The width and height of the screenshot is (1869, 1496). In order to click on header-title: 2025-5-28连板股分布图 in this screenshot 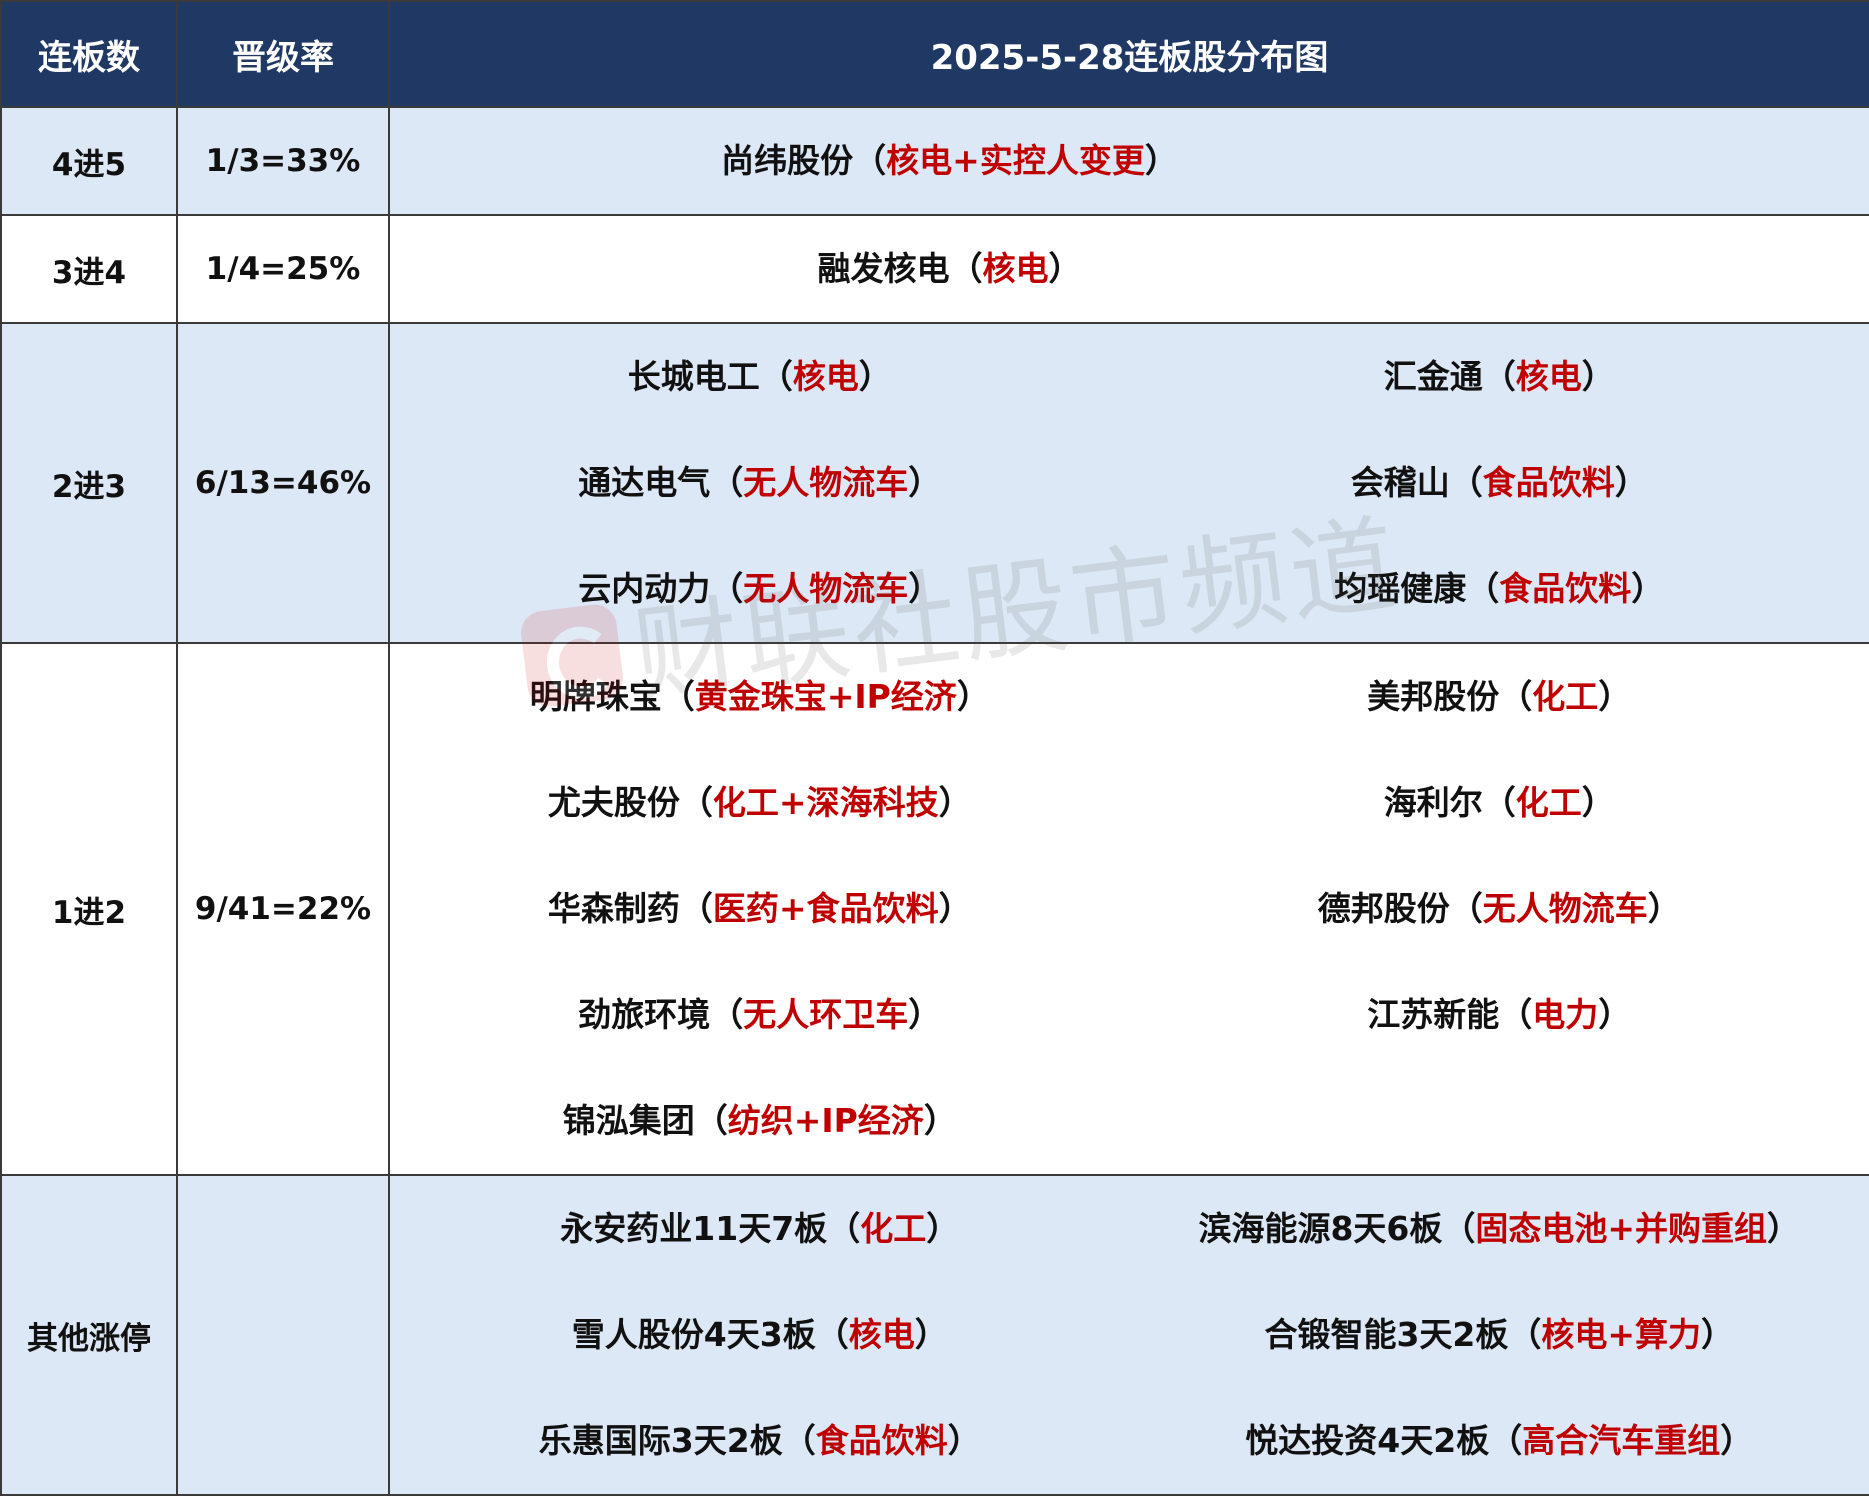, I will do `click(1129, 54)`.